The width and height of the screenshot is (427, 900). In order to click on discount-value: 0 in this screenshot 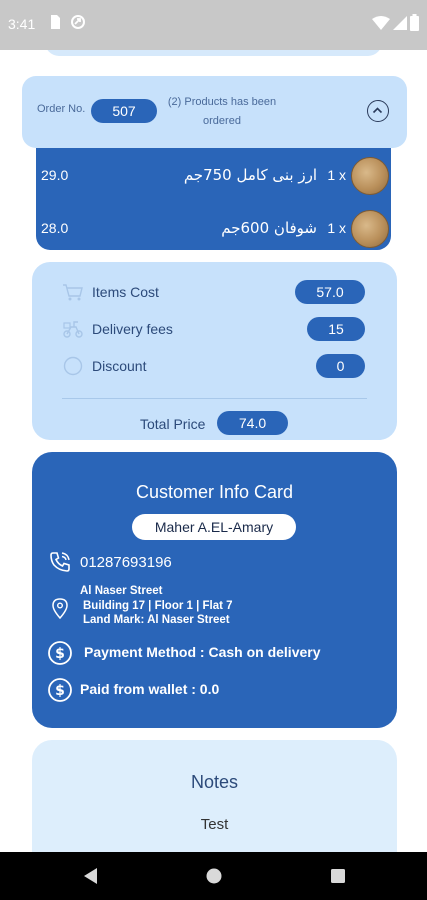, I will do `click(340, 366)`.